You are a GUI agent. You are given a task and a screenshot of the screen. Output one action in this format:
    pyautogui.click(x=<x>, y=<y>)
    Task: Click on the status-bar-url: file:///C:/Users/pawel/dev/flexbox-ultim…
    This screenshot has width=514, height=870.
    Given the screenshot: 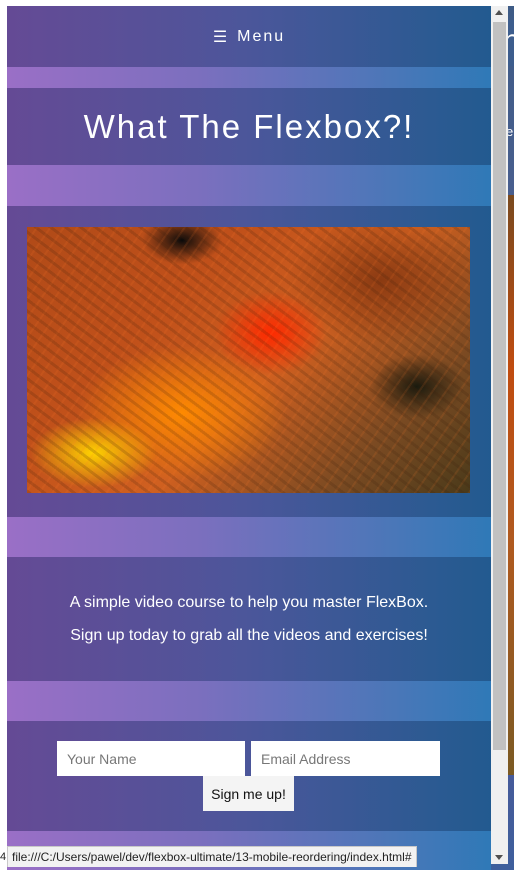 What is the action you would take?
    pyautogui.click(x=212, y=856)
    